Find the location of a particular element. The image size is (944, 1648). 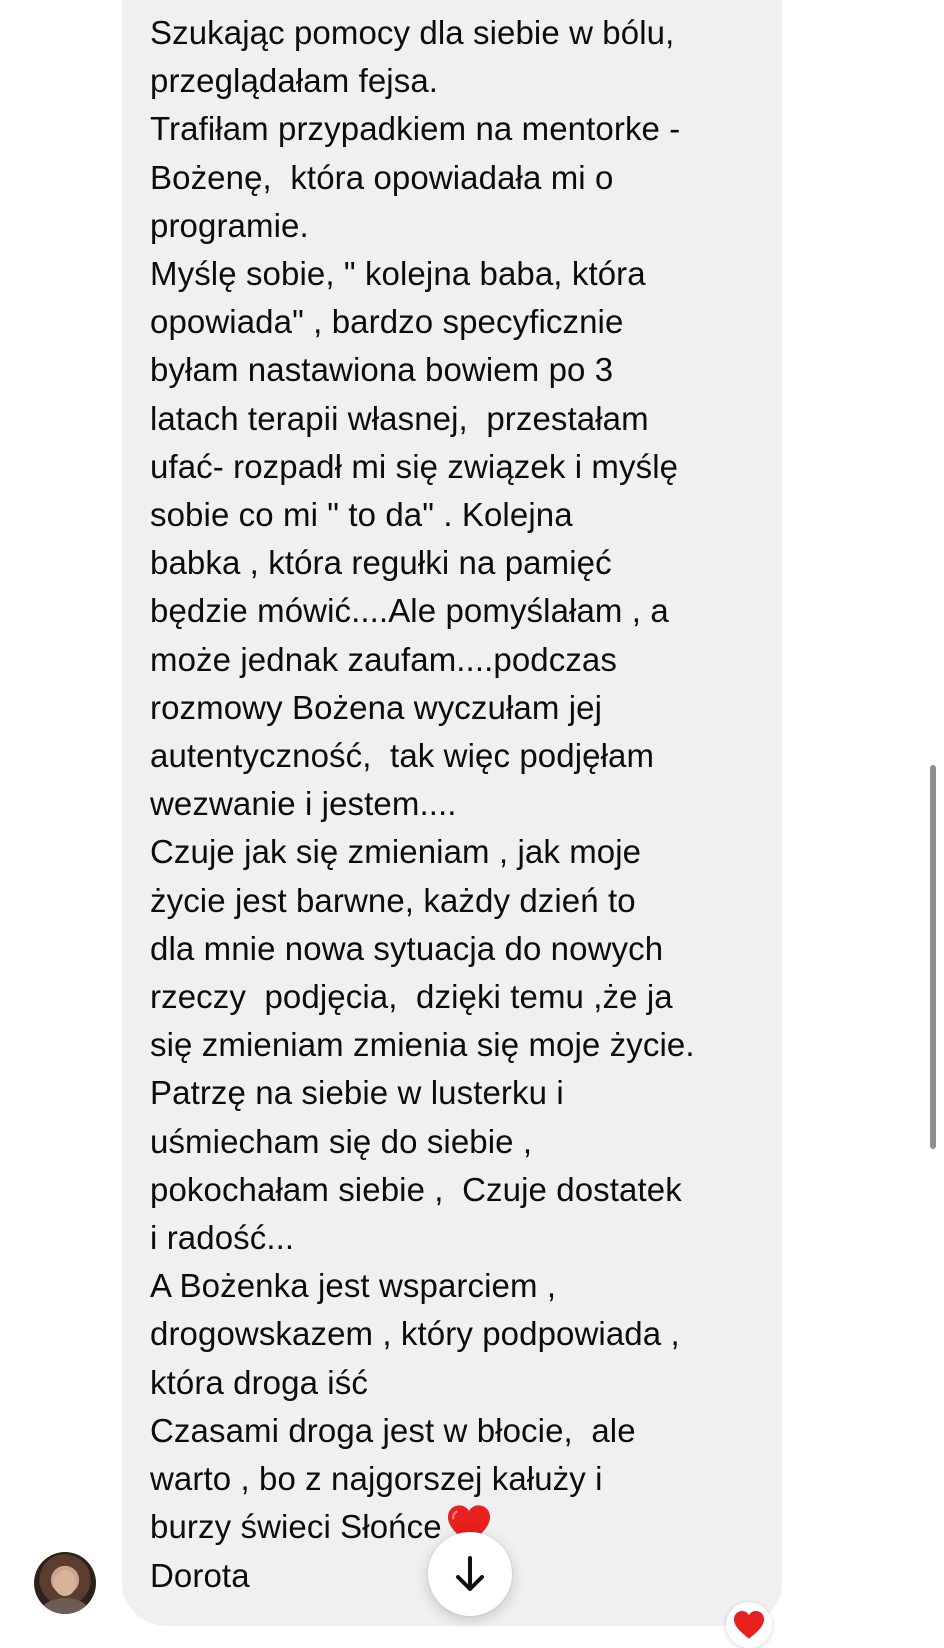

sender-avatar is located at coordinates (65, 1583).